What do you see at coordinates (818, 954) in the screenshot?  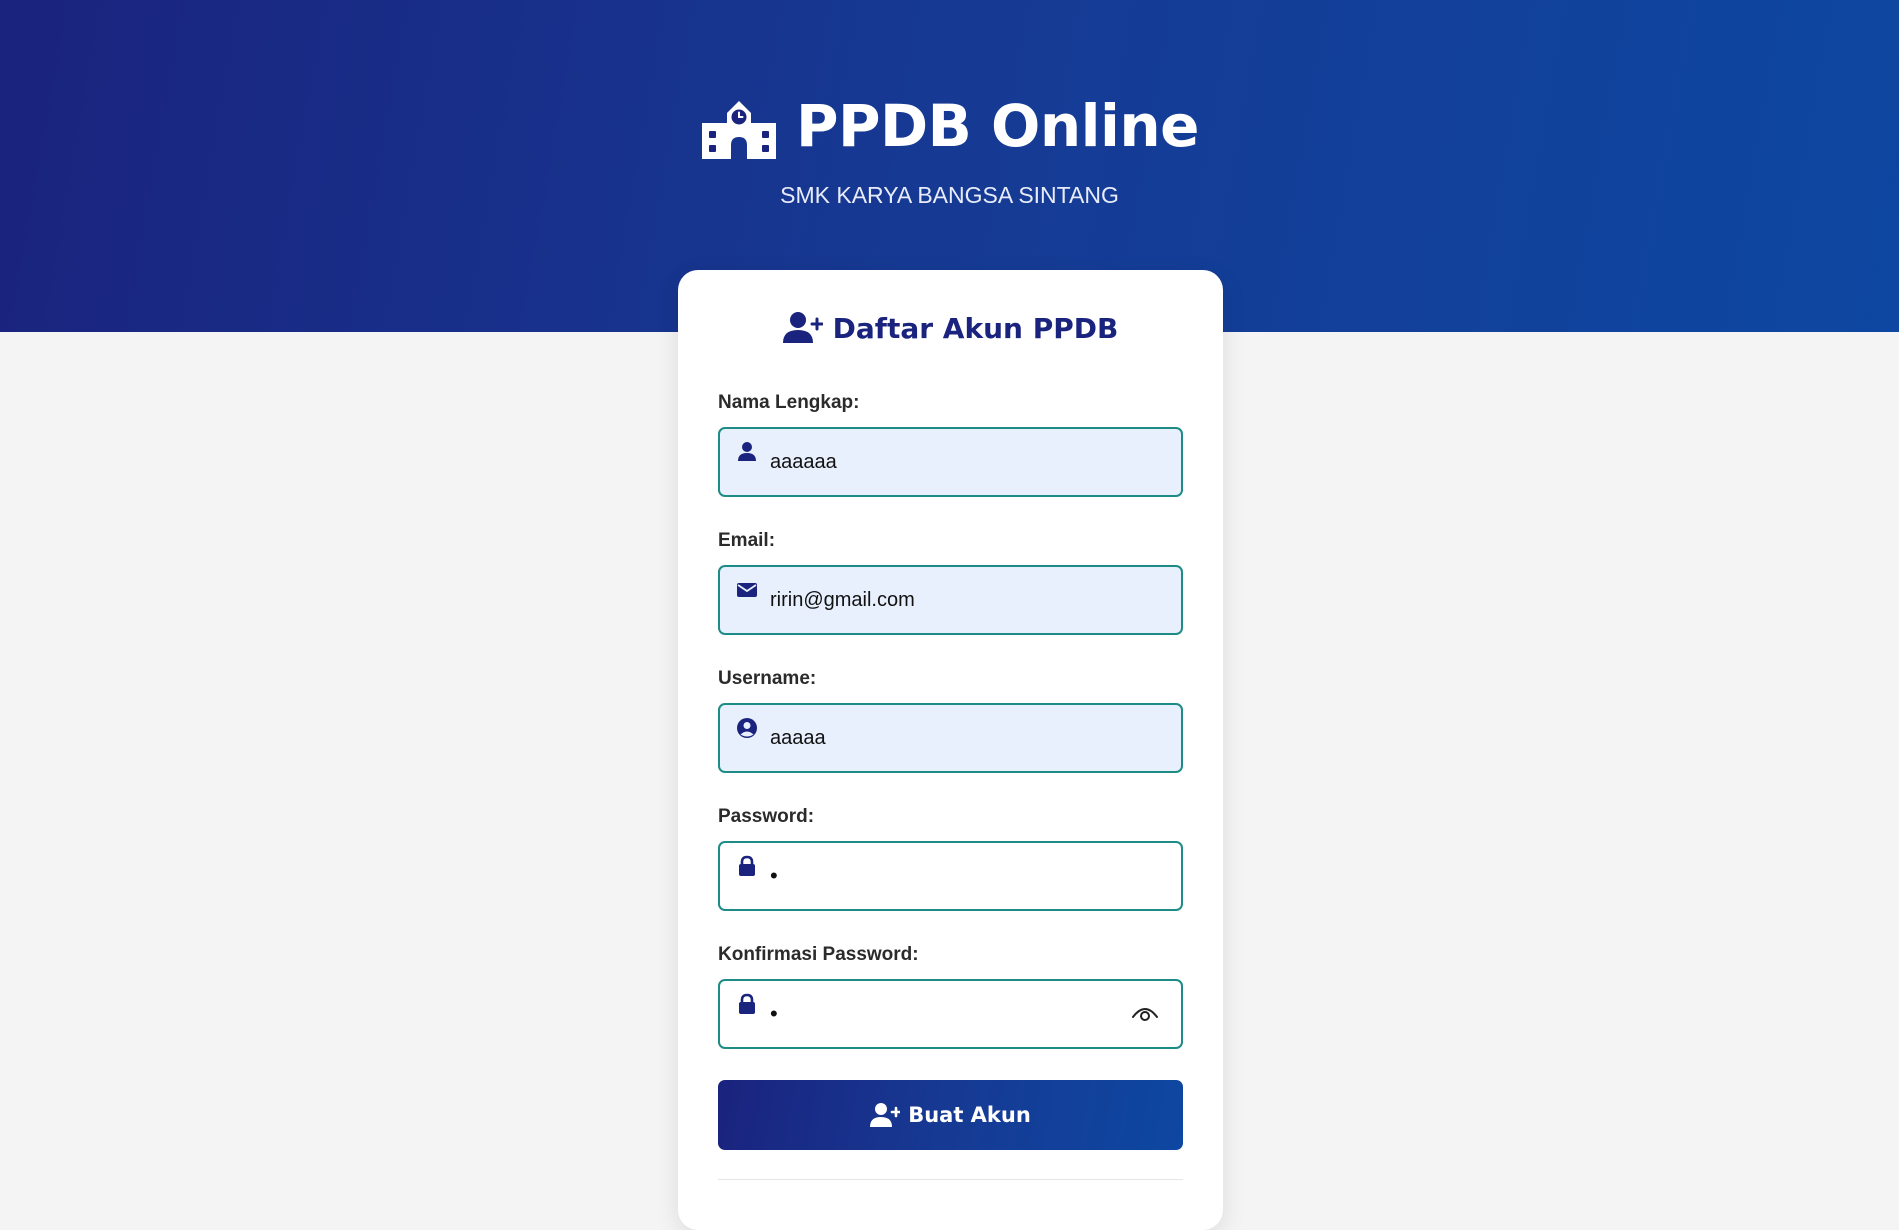 I see `konfirmasi-password-label: Konfirmasi Password:` at bounding box center [818, 954].